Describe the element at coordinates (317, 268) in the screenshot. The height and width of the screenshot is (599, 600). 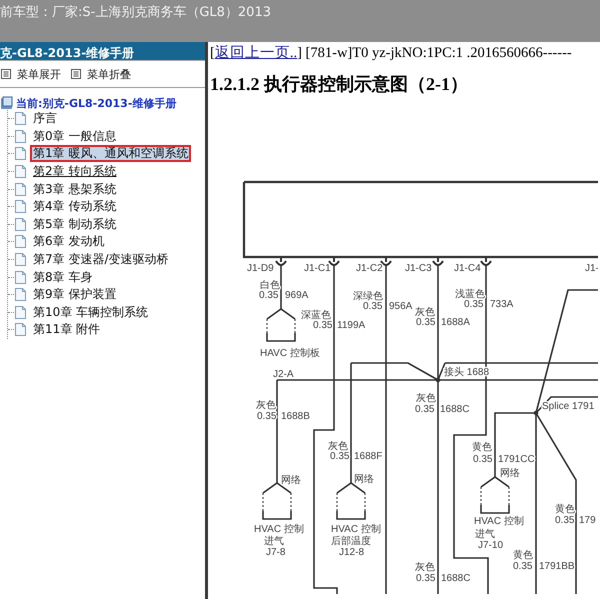
I see `diagram-label: J1-C1` at that location.